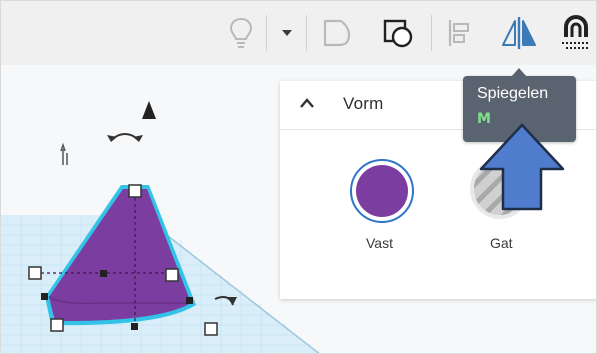  What do you see at coordinates (125, 137) in the screenshot?
I see `rotate-handle-icon` at bounding box center [125, 137].